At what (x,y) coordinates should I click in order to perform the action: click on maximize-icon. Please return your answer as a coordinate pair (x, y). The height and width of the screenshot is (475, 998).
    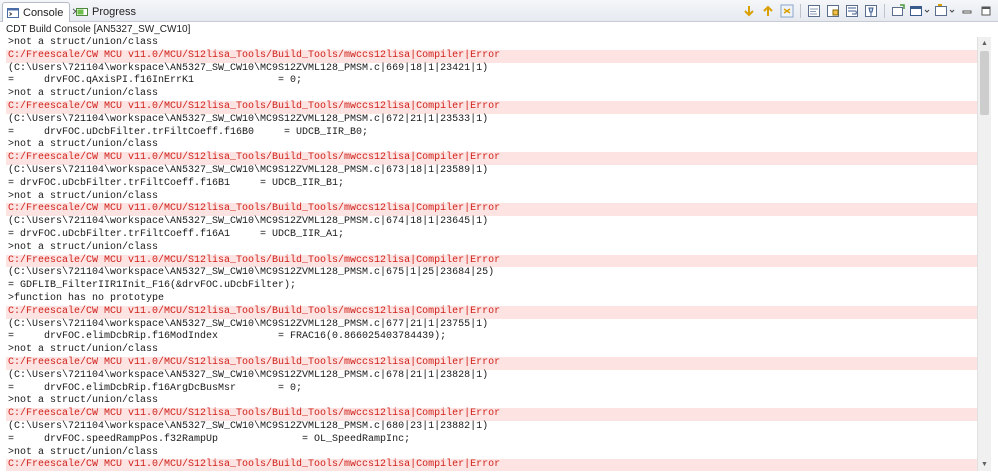
    Looking at the image, I should click on (986, 11).